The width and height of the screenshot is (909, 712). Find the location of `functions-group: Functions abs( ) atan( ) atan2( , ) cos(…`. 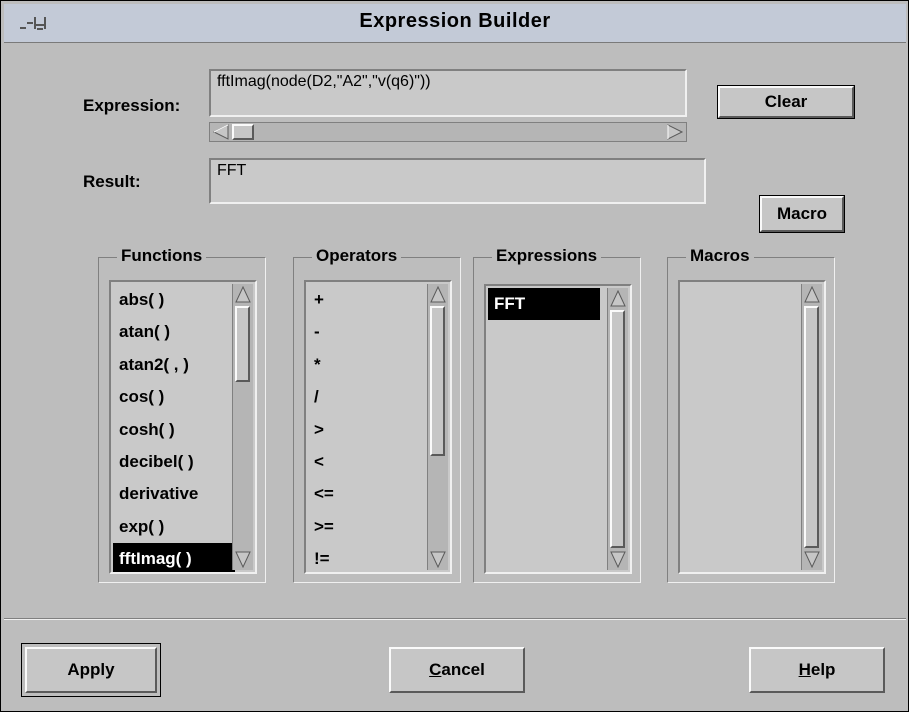

functions-group: Functions abs( ) atan( ) atan2( , ) cos(… is located at coordinates (182, 414).